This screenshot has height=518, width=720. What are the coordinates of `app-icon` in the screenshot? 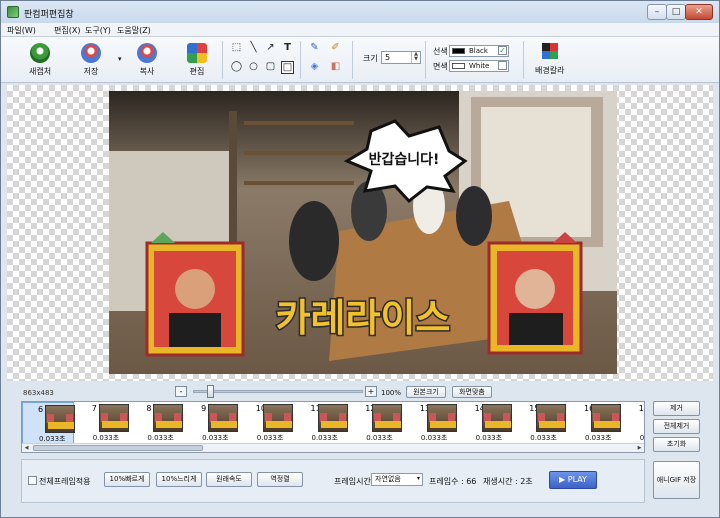 It's located at (13, 12).